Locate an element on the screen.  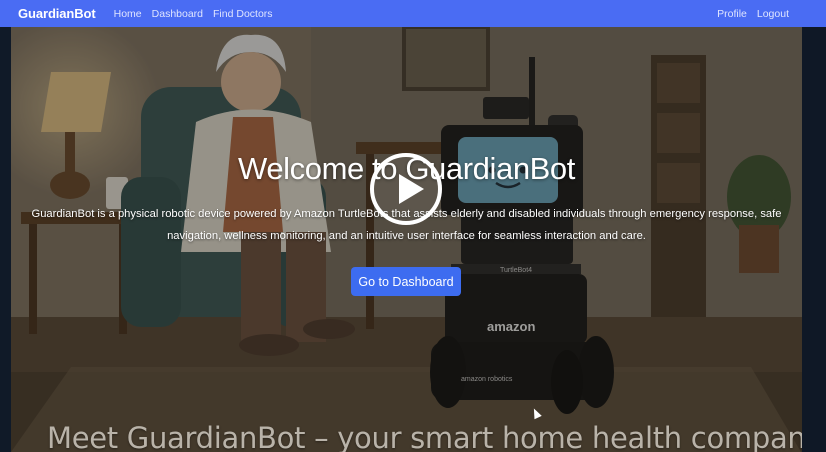
nav-link-profile: Profile is located at coordinates (732, 14).